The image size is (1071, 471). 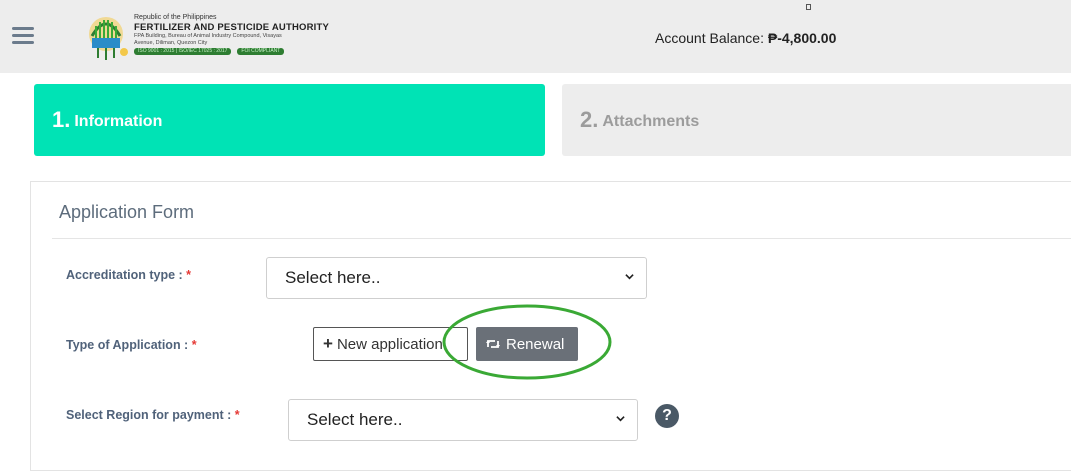 I want to click on step-number: 2., so click(x=589, y=119).